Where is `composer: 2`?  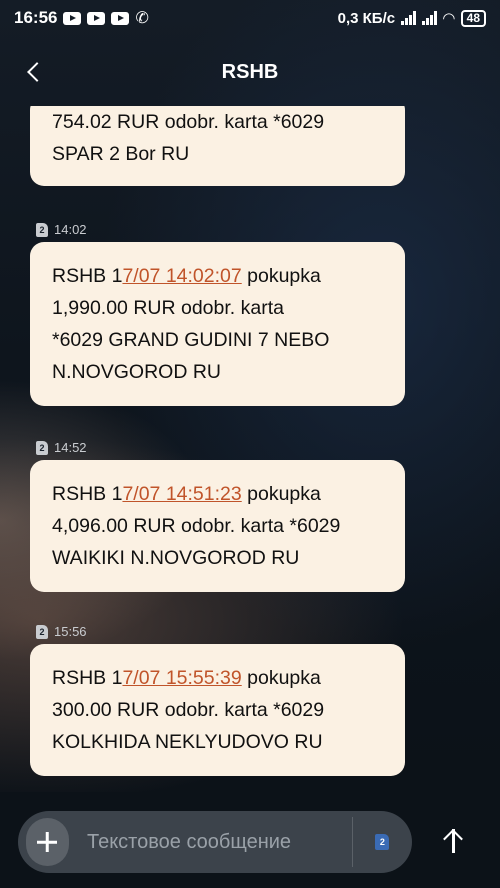
composer: 2 is located at coordinates (215, 842).